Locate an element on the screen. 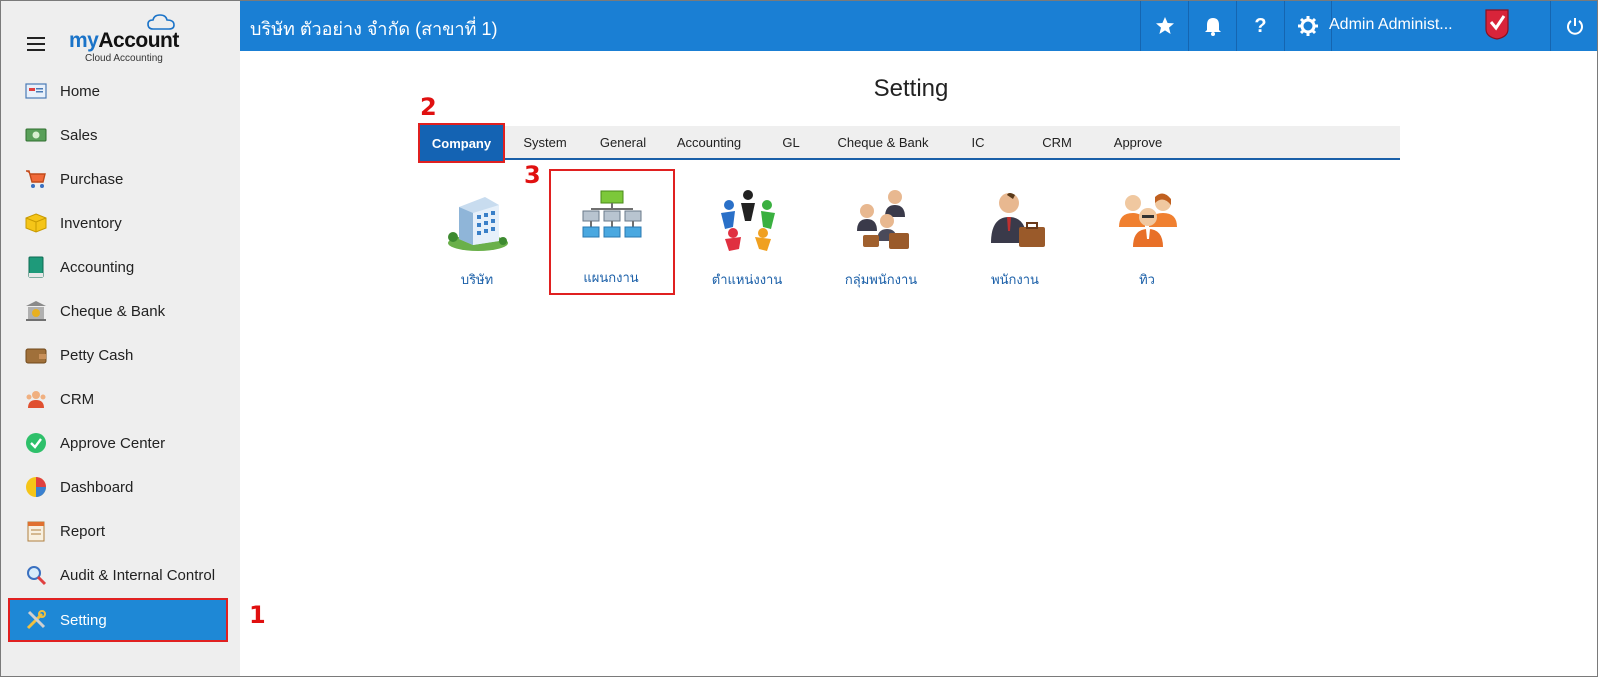  sidebar-item-label: Petty Cash is located at coordinates (97, 355).